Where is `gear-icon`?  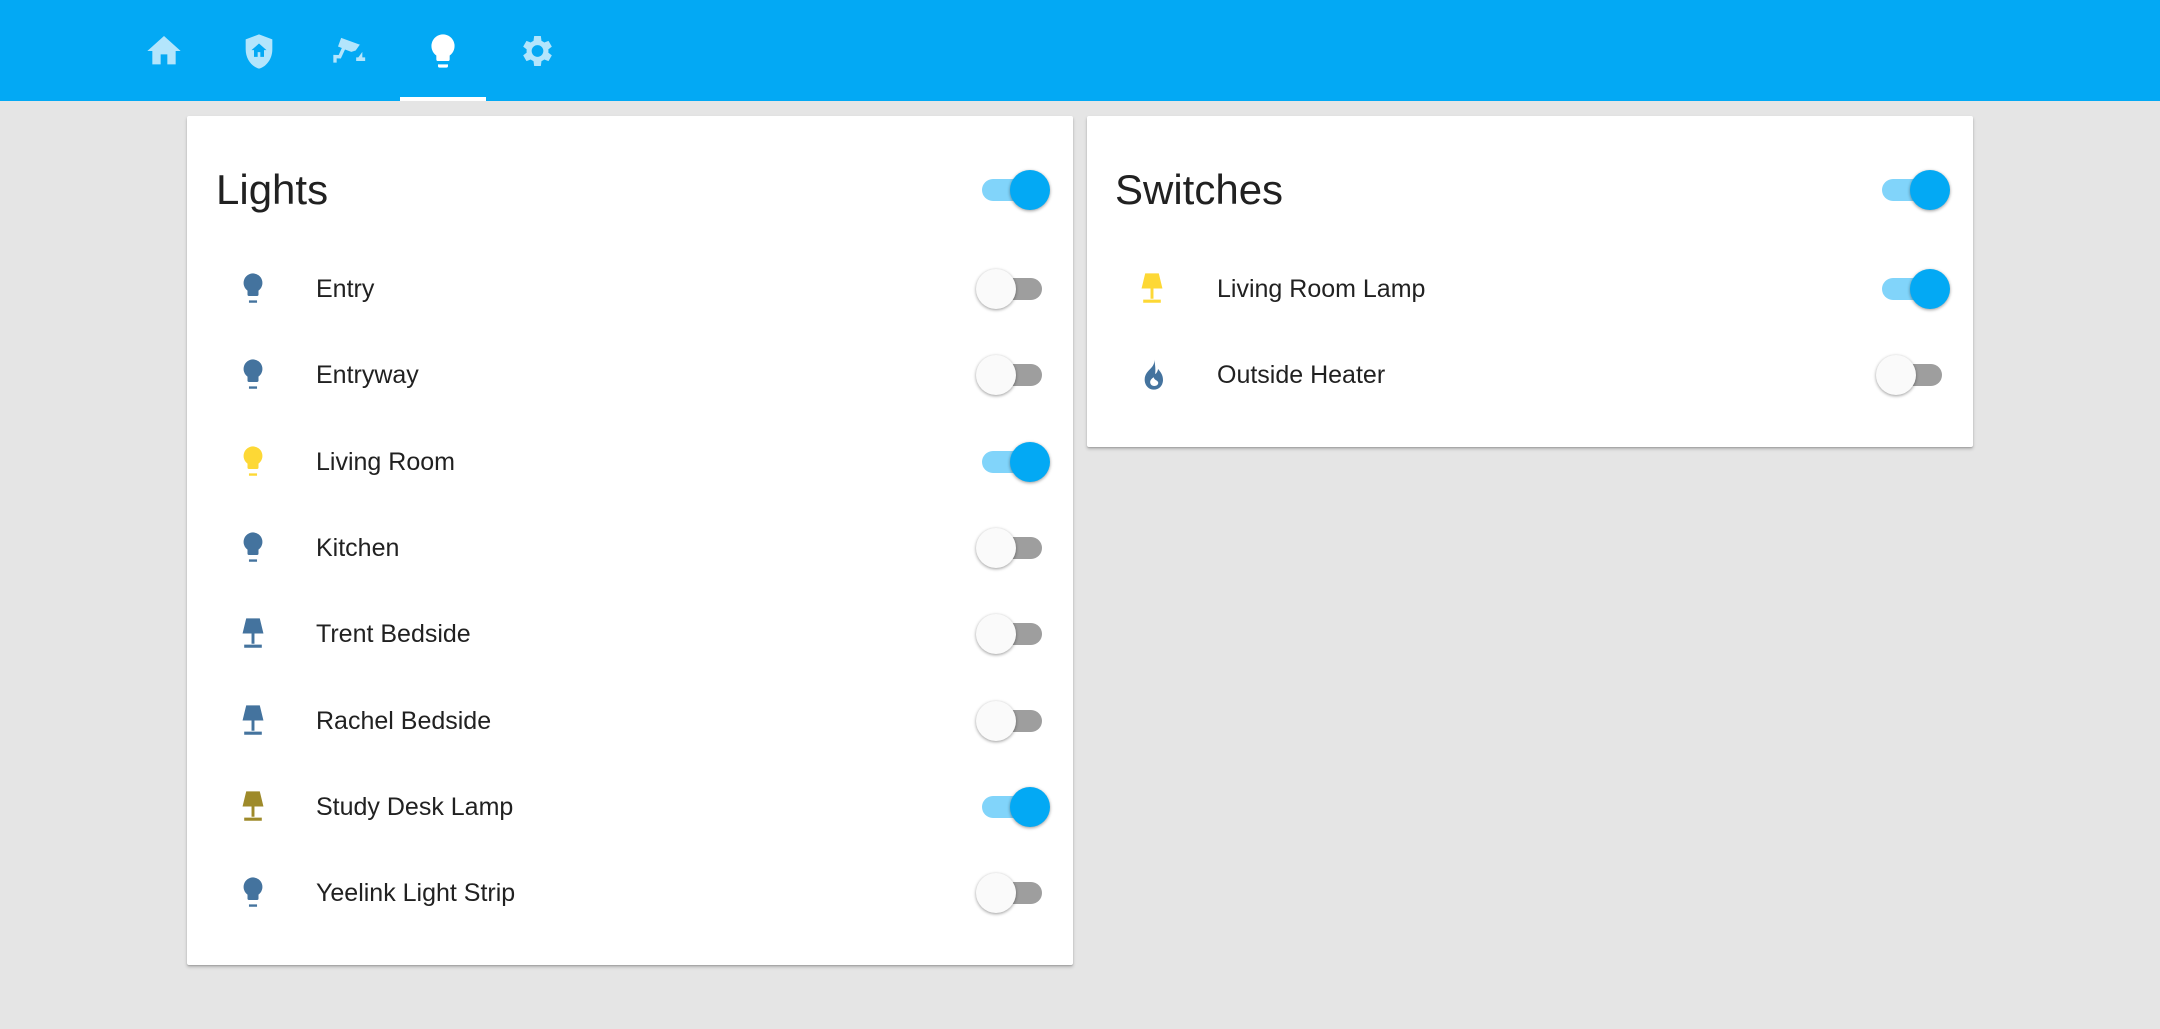 gear-icon is located at coordinates (537, 50).